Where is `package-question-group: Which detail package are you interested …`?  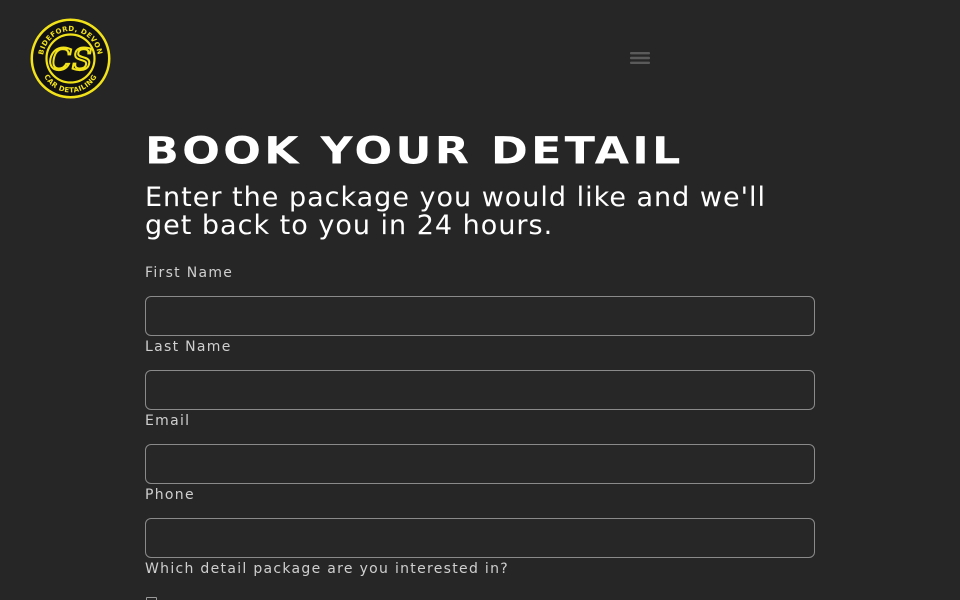 package-question-group: Which detail package are you interested … is located at coordinates (480, 569).